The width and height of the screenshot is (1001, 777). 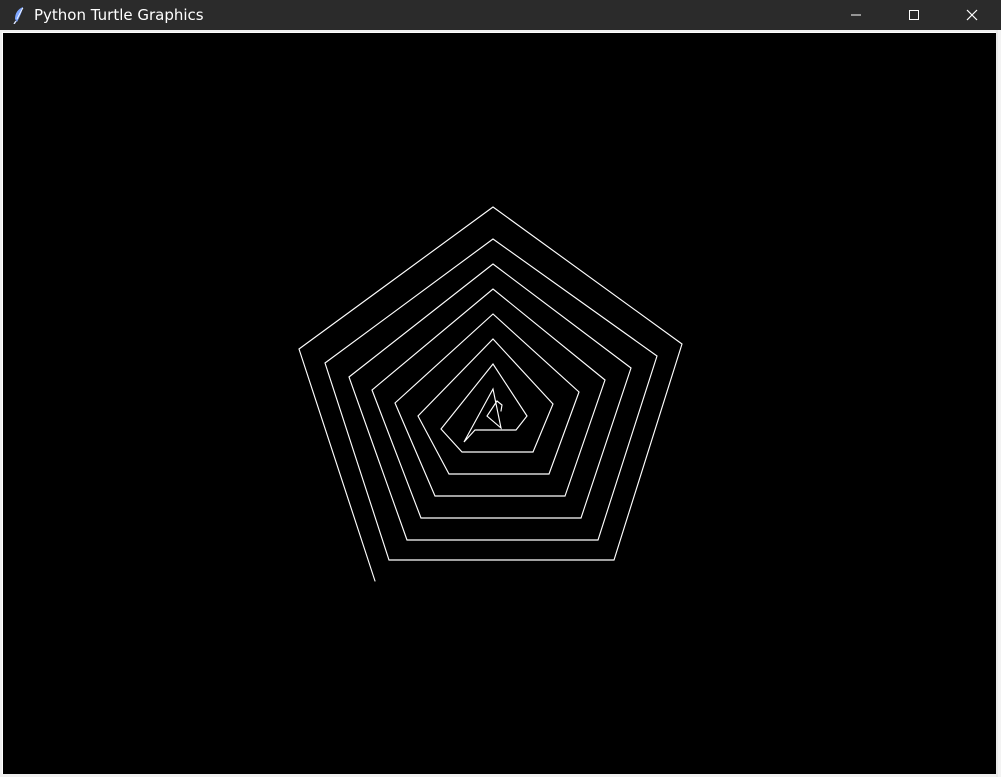 I want to click on maximize-icon, so click(x=914, y=15).